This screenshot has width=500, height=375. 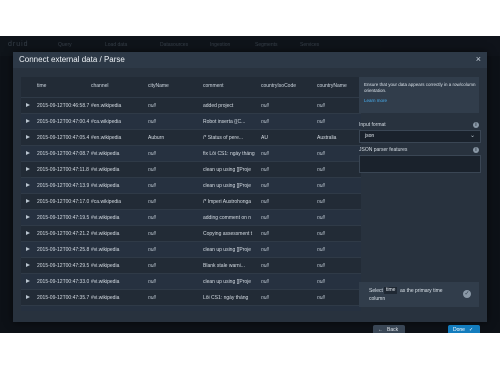 I want to click on cell-time: 2015-09-12T00:47:33.0, so click(x=63, y=282).